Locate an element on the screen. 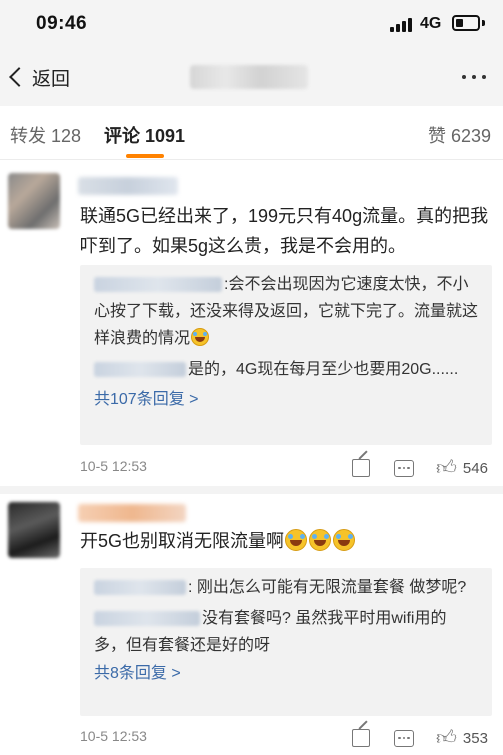  like-count: 353 is located at coordinates (475, 738).